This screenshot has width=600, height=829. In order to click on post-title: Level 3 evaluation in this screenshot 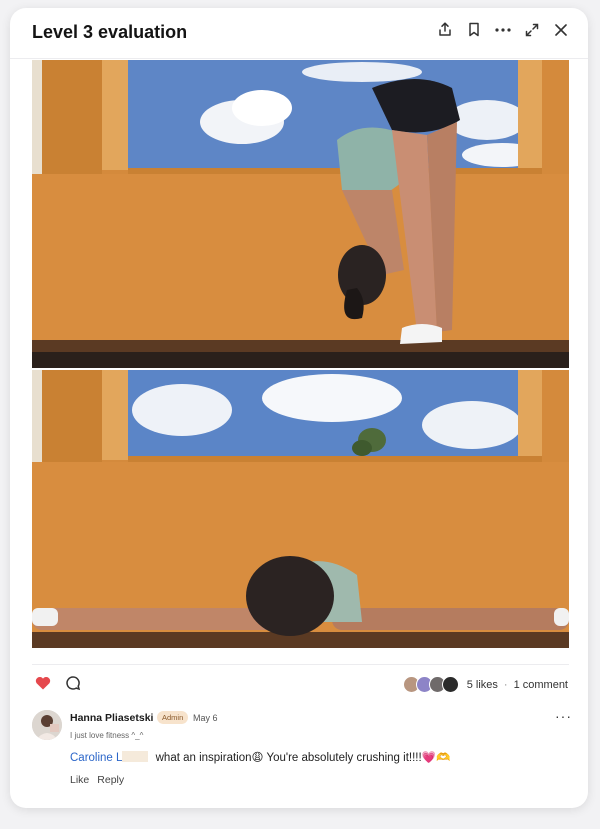, I will do `click(110, 32)`.